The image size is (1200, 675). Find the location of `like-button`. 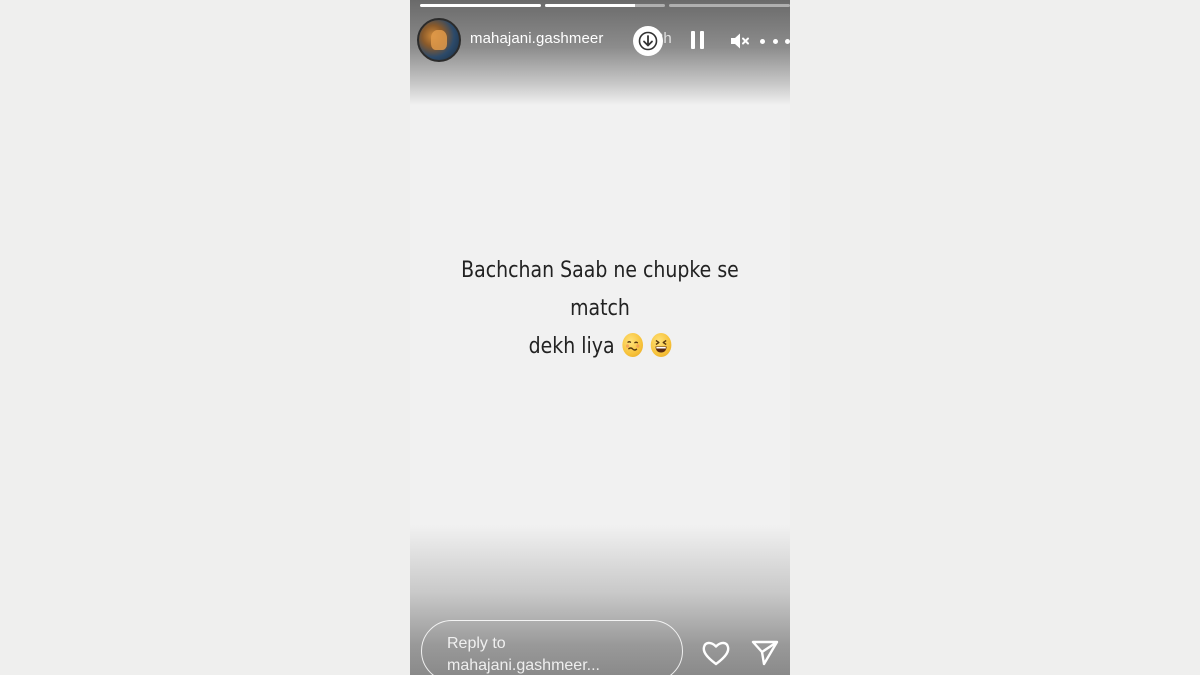

like-button is located at coordinates (716, 653).